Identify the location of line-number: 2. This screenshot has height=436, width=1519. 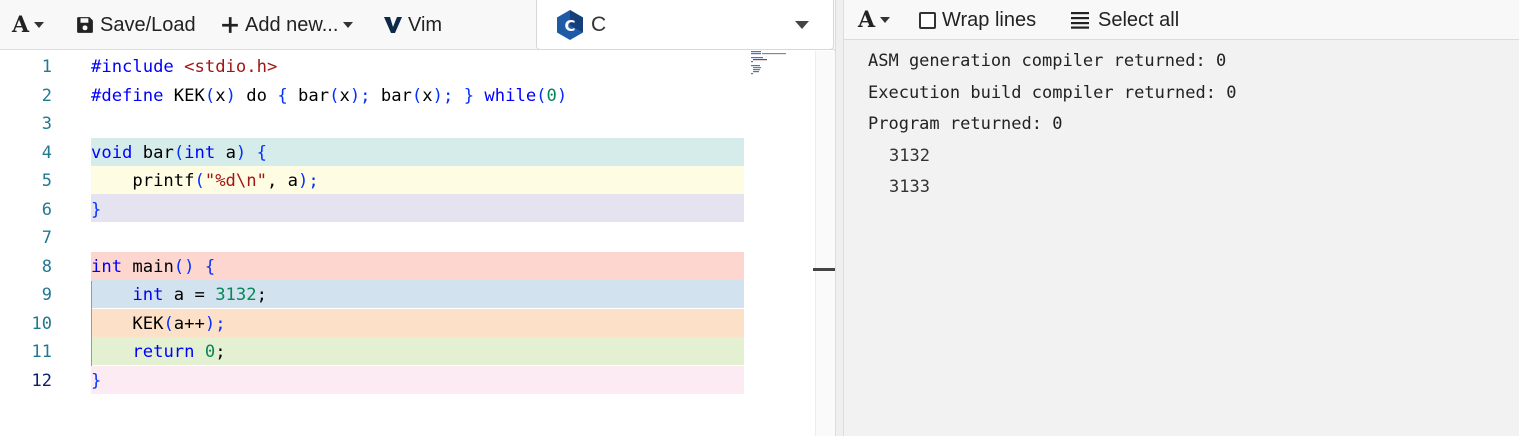
(46, 96).